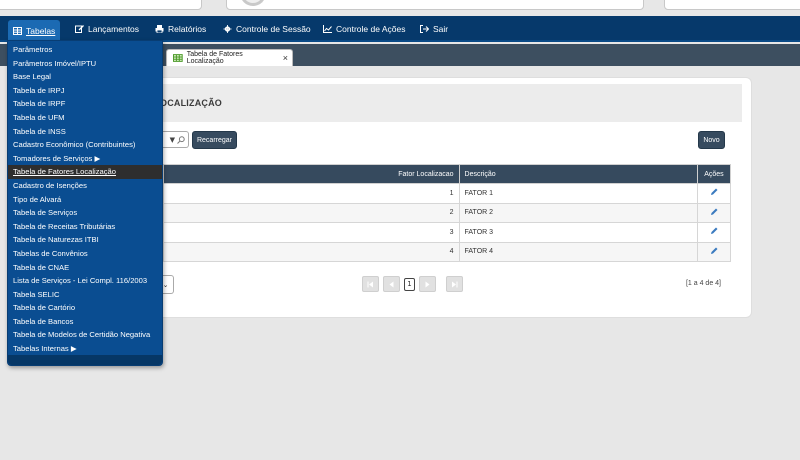  Describe the element at coordinates (371, 29) in the screenshot. I see `nav-label: Controle de Ações` at that location.